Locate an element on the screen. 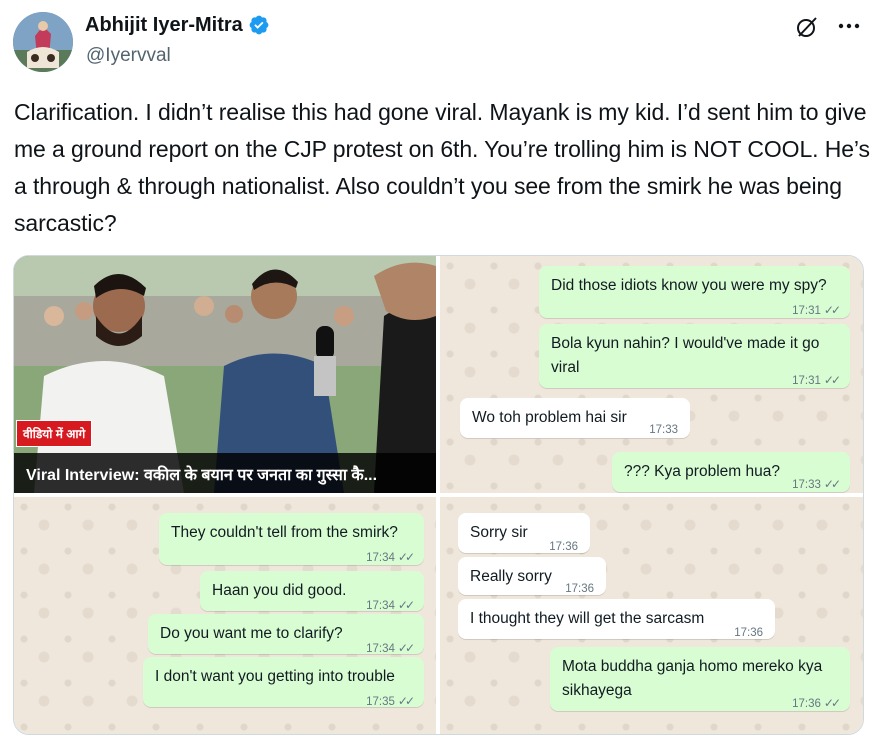 The height and width of the screenshot is (744, 880). message-text: viral is located at coordinates (565, 367).